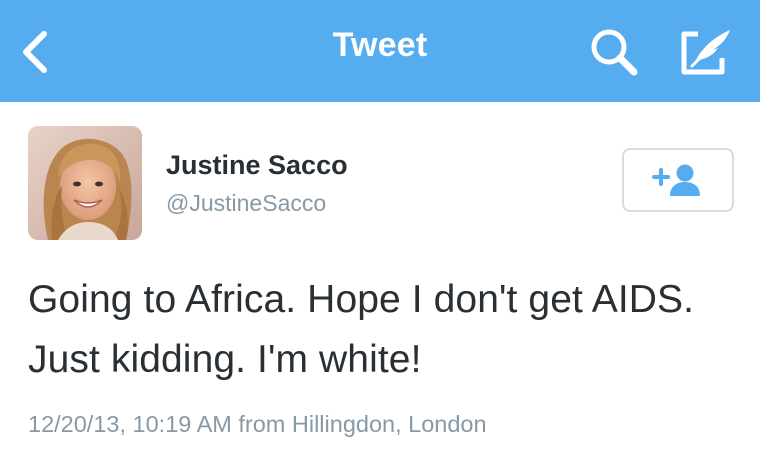  Describe the element at coordinates (257, 165) in the screenshot. I see `author-name: Justine Sacco` at that location.